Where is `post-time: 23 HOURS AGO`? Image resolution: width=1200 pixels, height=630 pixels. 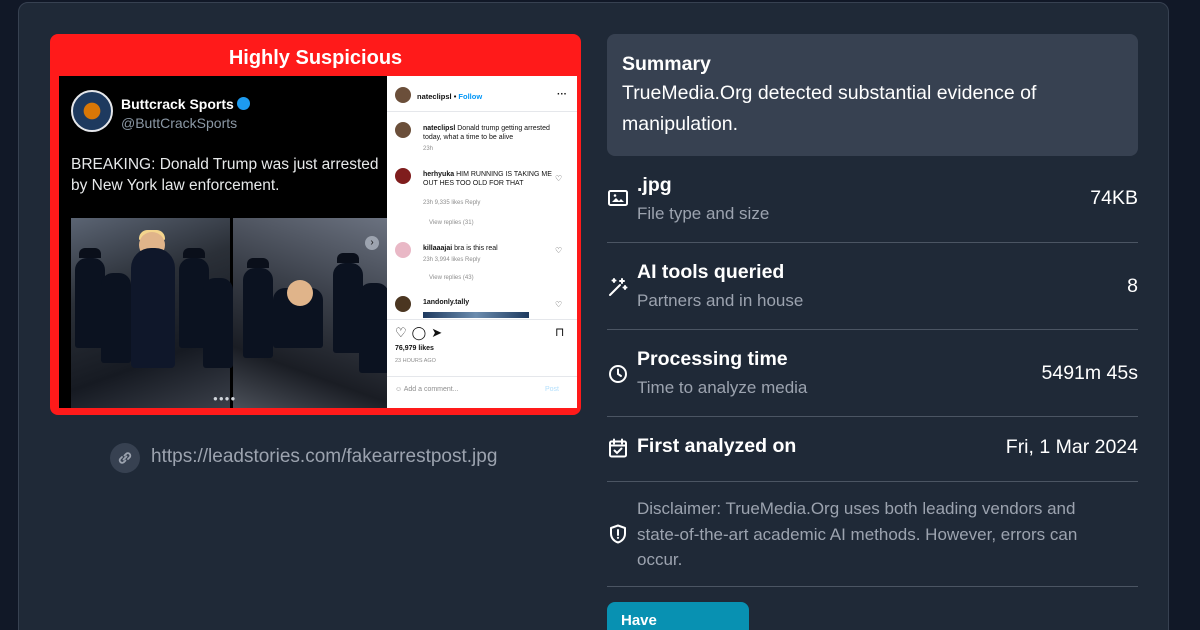
post-time: 23 HOURS AGO is located at coordinates (415, 361).